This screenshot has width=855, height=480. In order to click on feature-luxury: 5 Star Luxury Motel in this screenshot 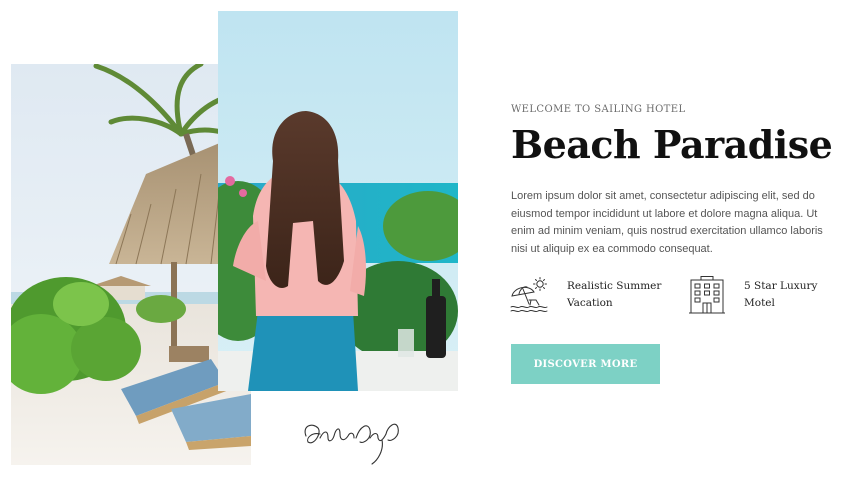, I will do `click(755, 295)`.